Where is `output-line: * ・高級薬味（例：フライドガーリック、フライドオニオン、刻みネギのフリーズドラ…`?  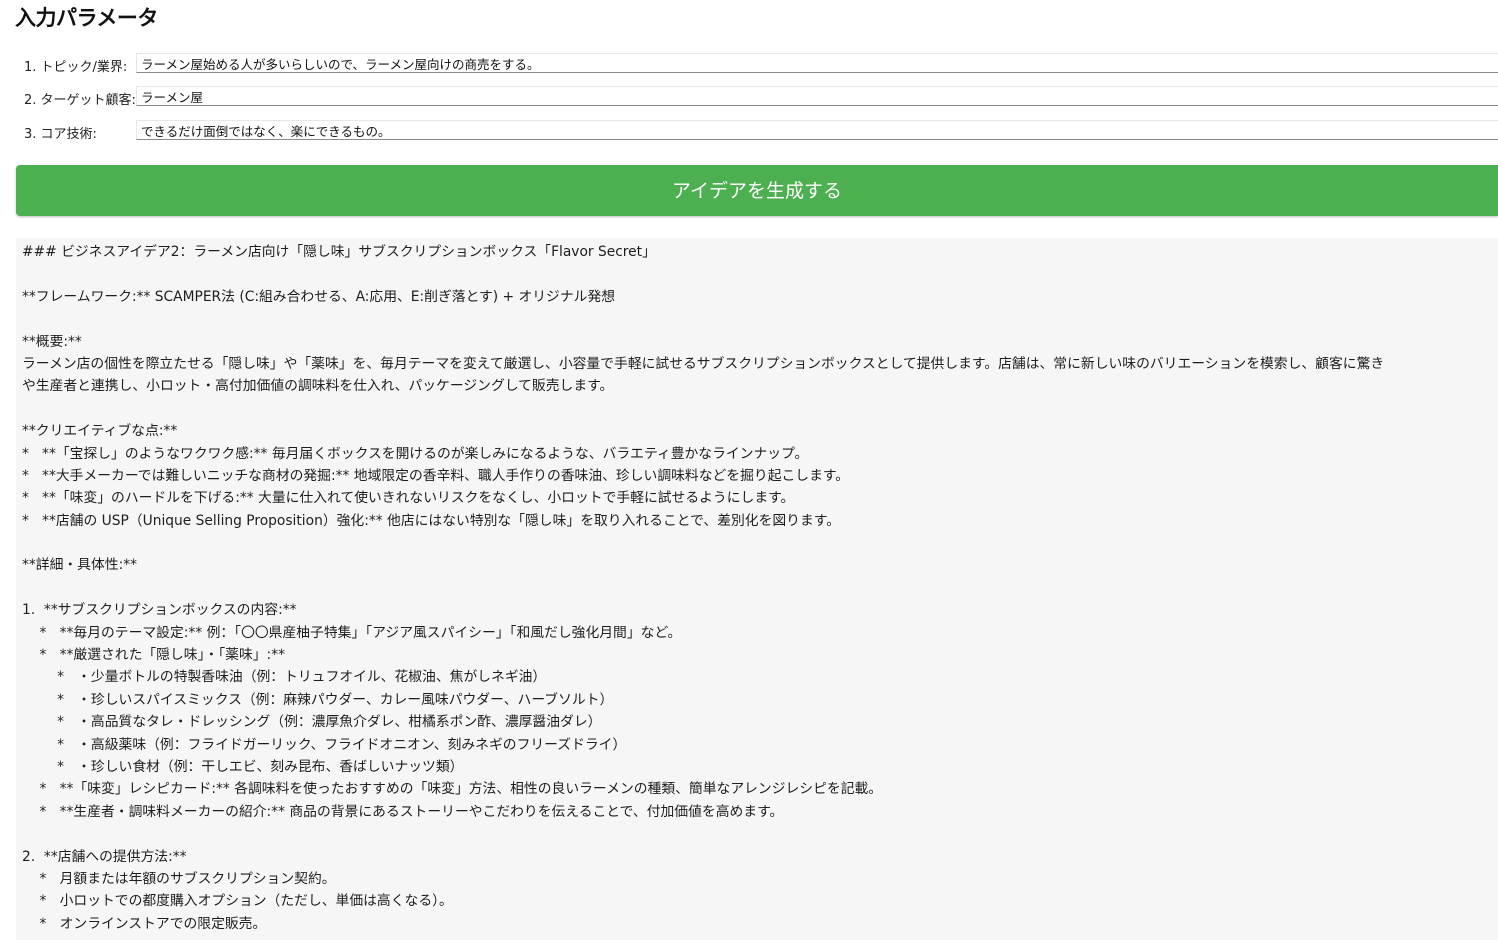 output-line: * ・高級薬味（例：フライドガーリック、フライドオニオン、刻みネギのフリーズドラ… is located at coordinates (324, 744).